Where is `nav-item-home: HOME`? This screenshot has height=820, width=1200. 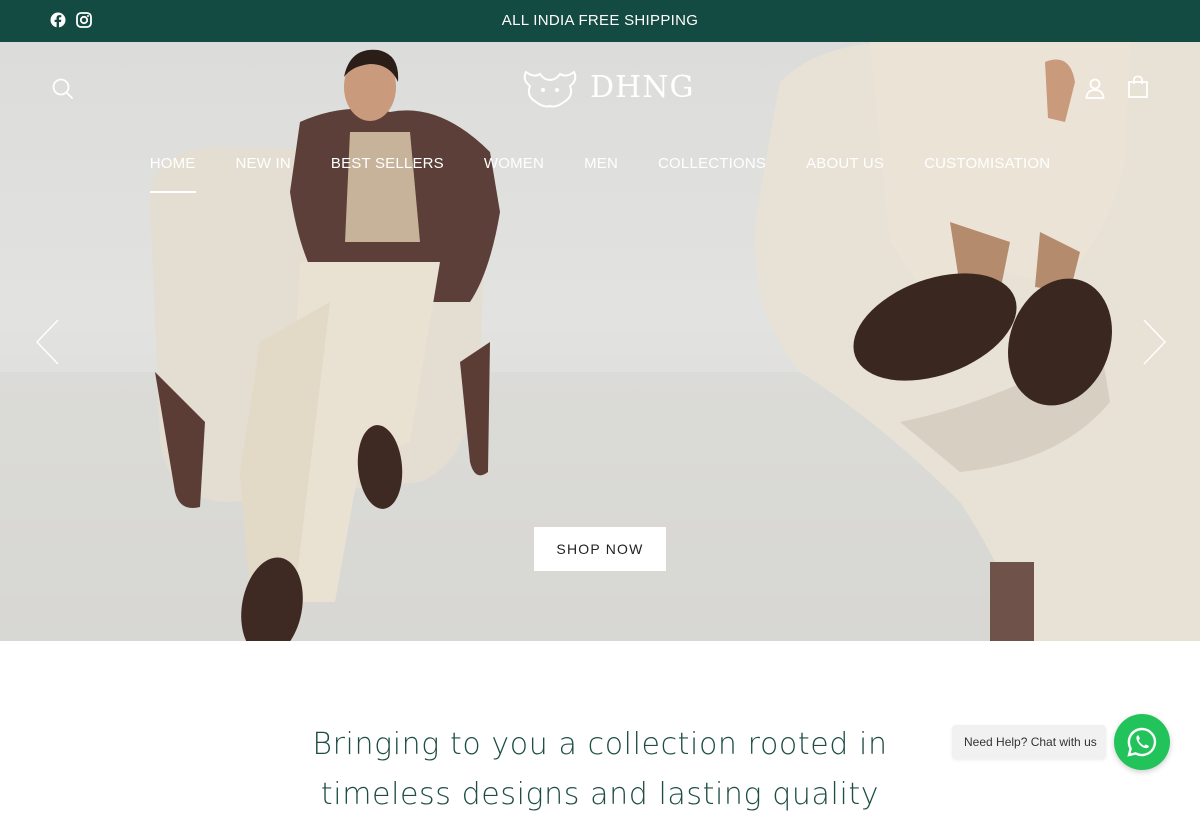 nav-item-home: HOME is located at coordinates (172, 173).